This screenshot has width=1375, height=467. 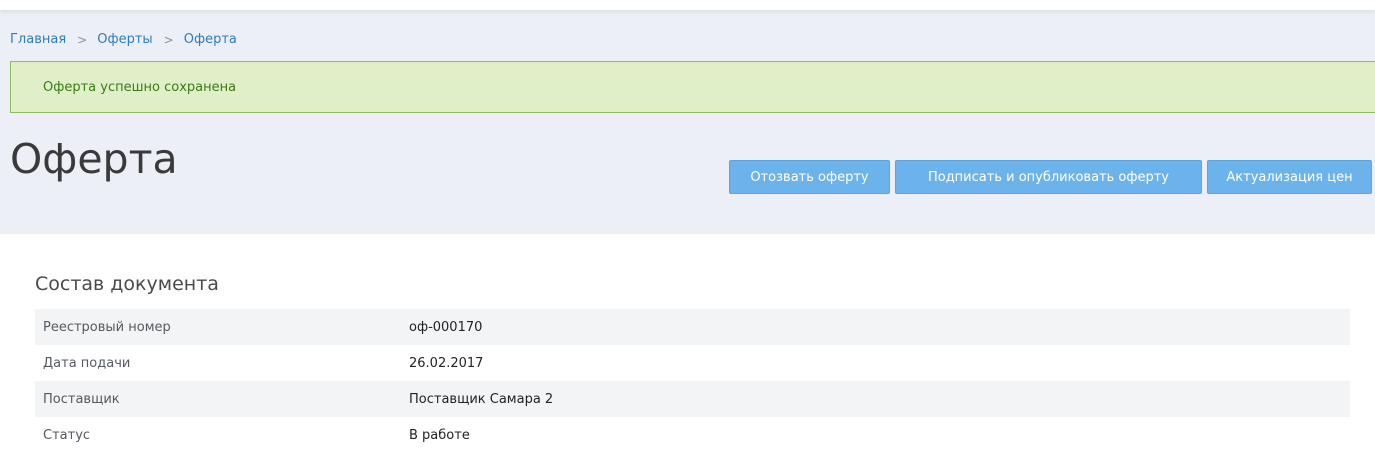 I want to click on breadcrumb: Главная > Оферты > Оферта, so click(x=123, y=40).